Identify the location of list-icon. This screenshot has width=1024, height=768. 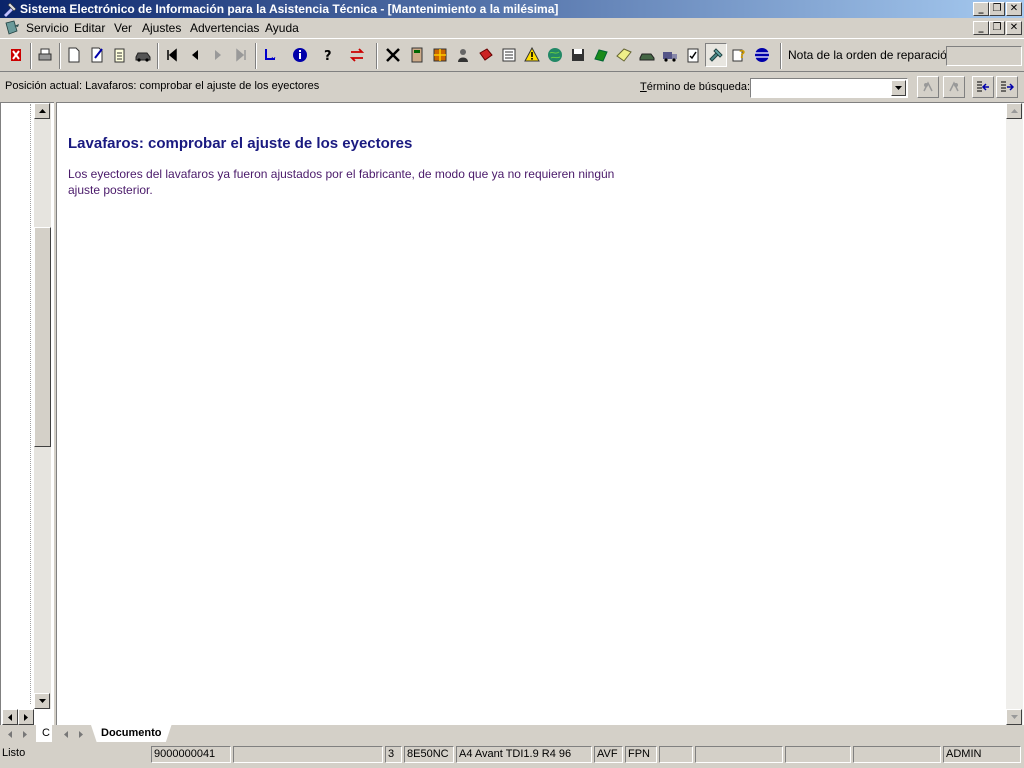
(509, 55).